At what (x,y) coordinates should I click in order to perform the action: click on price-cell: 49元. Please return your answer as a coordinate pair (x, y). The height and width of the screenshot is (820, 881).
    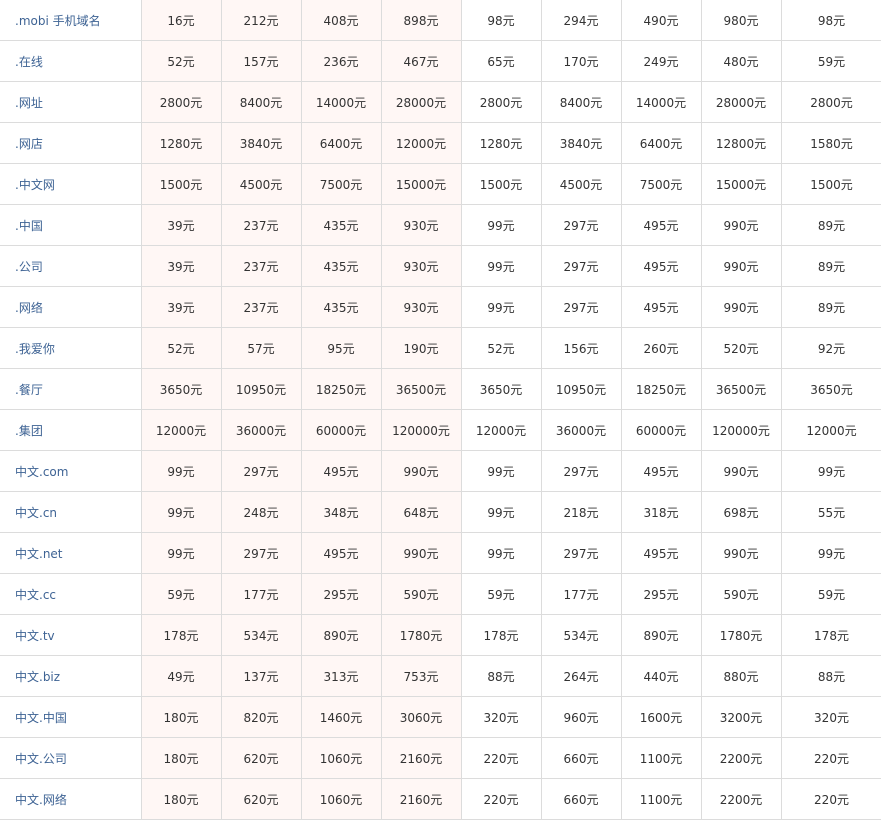
    Looking at the image, I should click on (181, 676).